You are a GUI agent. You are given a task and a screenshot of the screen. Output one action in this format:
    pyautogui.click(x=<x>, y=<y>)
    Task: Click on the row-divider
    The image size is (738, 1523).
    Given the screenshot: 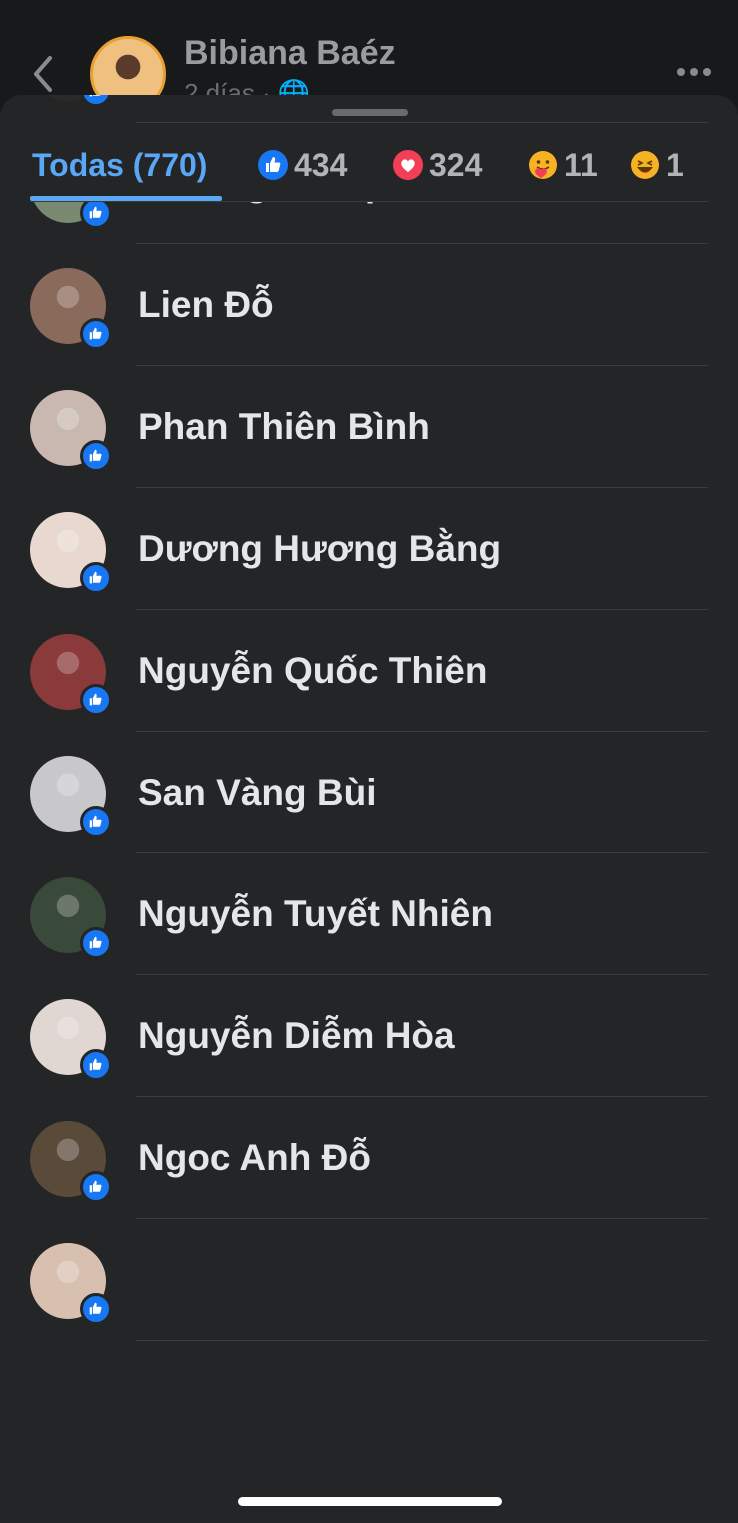 What is the action you would take?
    pyautogui.click(x=422, y=1340)
    